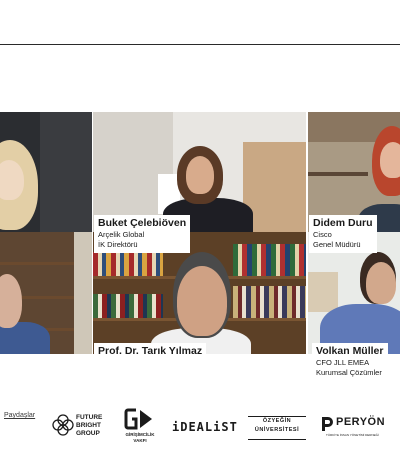  Describe the element at coordinates (343, 223) in the screenshot. I see `participant-name: Didem Duru` at that location.